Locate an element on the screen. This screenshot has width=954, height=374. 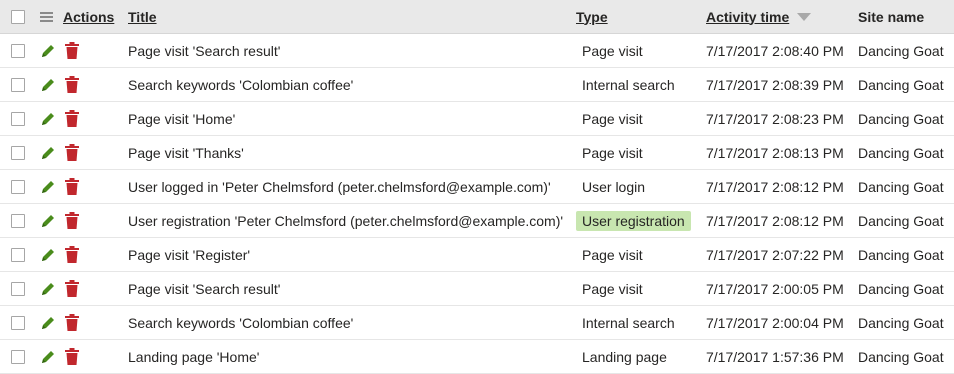
row-activity-time: 7/17/2017 2:08:12 PM is located at coordinates (780, 220).